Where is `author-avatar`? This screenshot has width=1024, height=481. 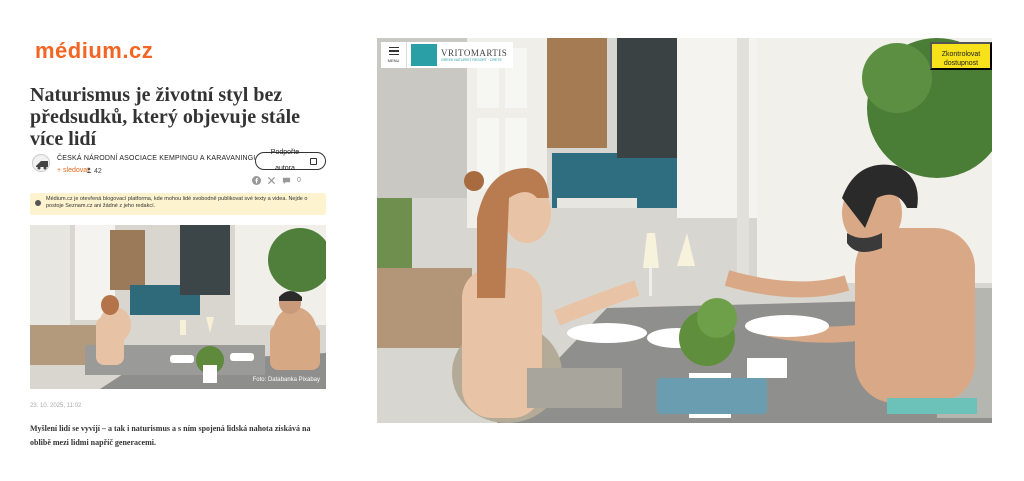 author-avatar is located at coordinates (41, 163).